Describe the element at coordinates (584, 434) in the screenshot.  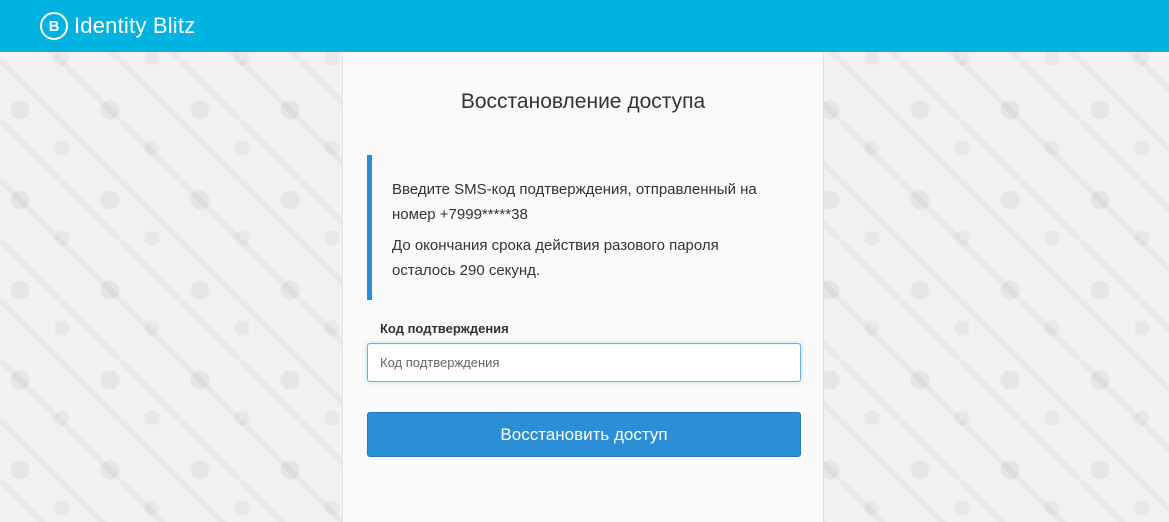
I see `restore-access-button: Восстановить доступ` at that location.